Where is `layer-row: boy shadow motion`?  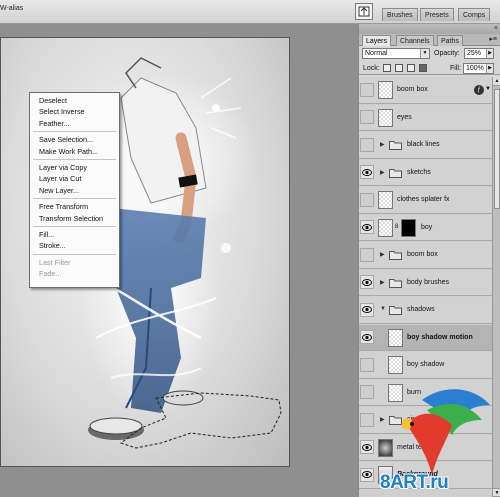 layer-row: boy shadow motion is located at coordinates (425, 337).